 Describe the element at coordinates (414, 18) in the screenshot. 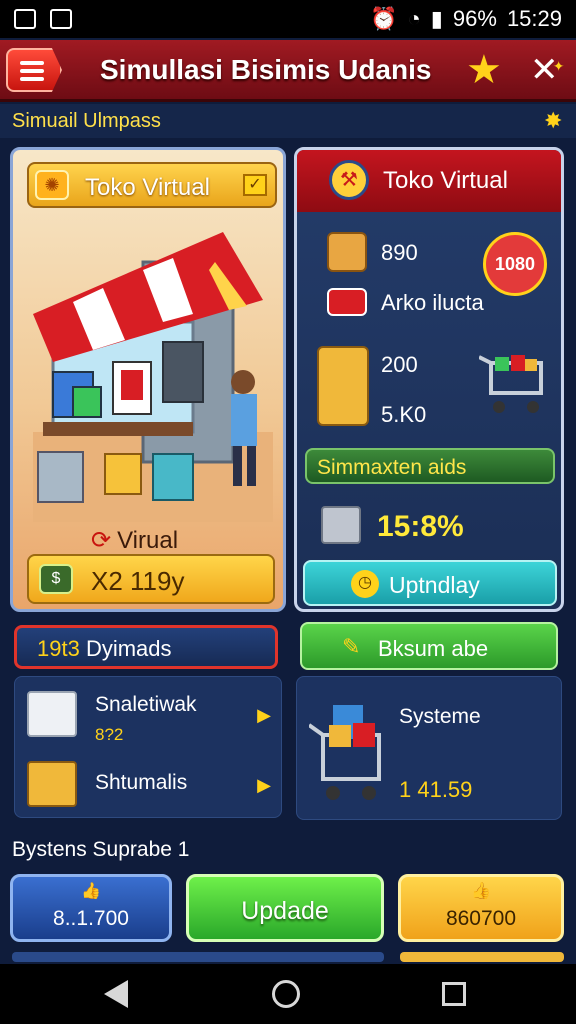

I see `wifi-icon: ◔` at that location.